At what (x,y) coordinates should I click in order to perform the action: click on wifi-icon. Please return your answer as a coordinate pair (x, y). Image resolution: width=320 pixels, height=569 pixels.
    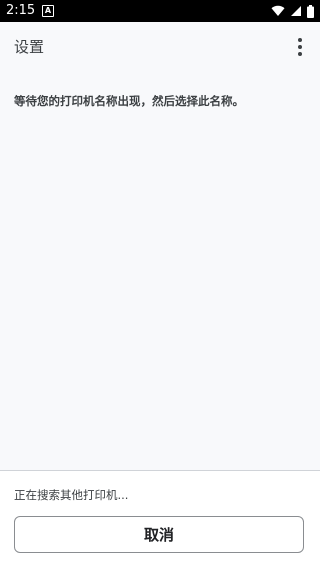
    Looking at the image, I should click on (278, 11).